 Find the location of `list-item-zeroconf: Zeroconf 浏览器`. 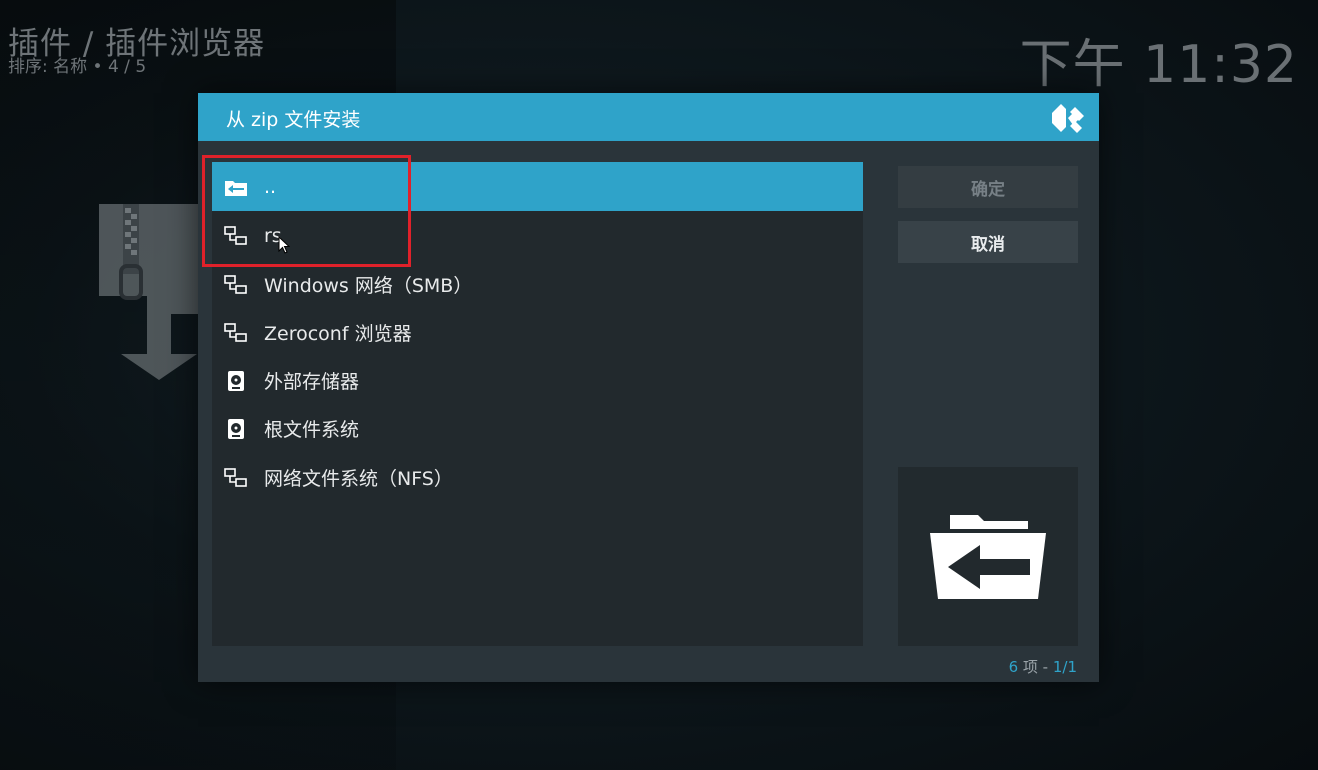

list-item-zeroconf: Zeroconf 浏览器 is located at coordinates (537, 332).